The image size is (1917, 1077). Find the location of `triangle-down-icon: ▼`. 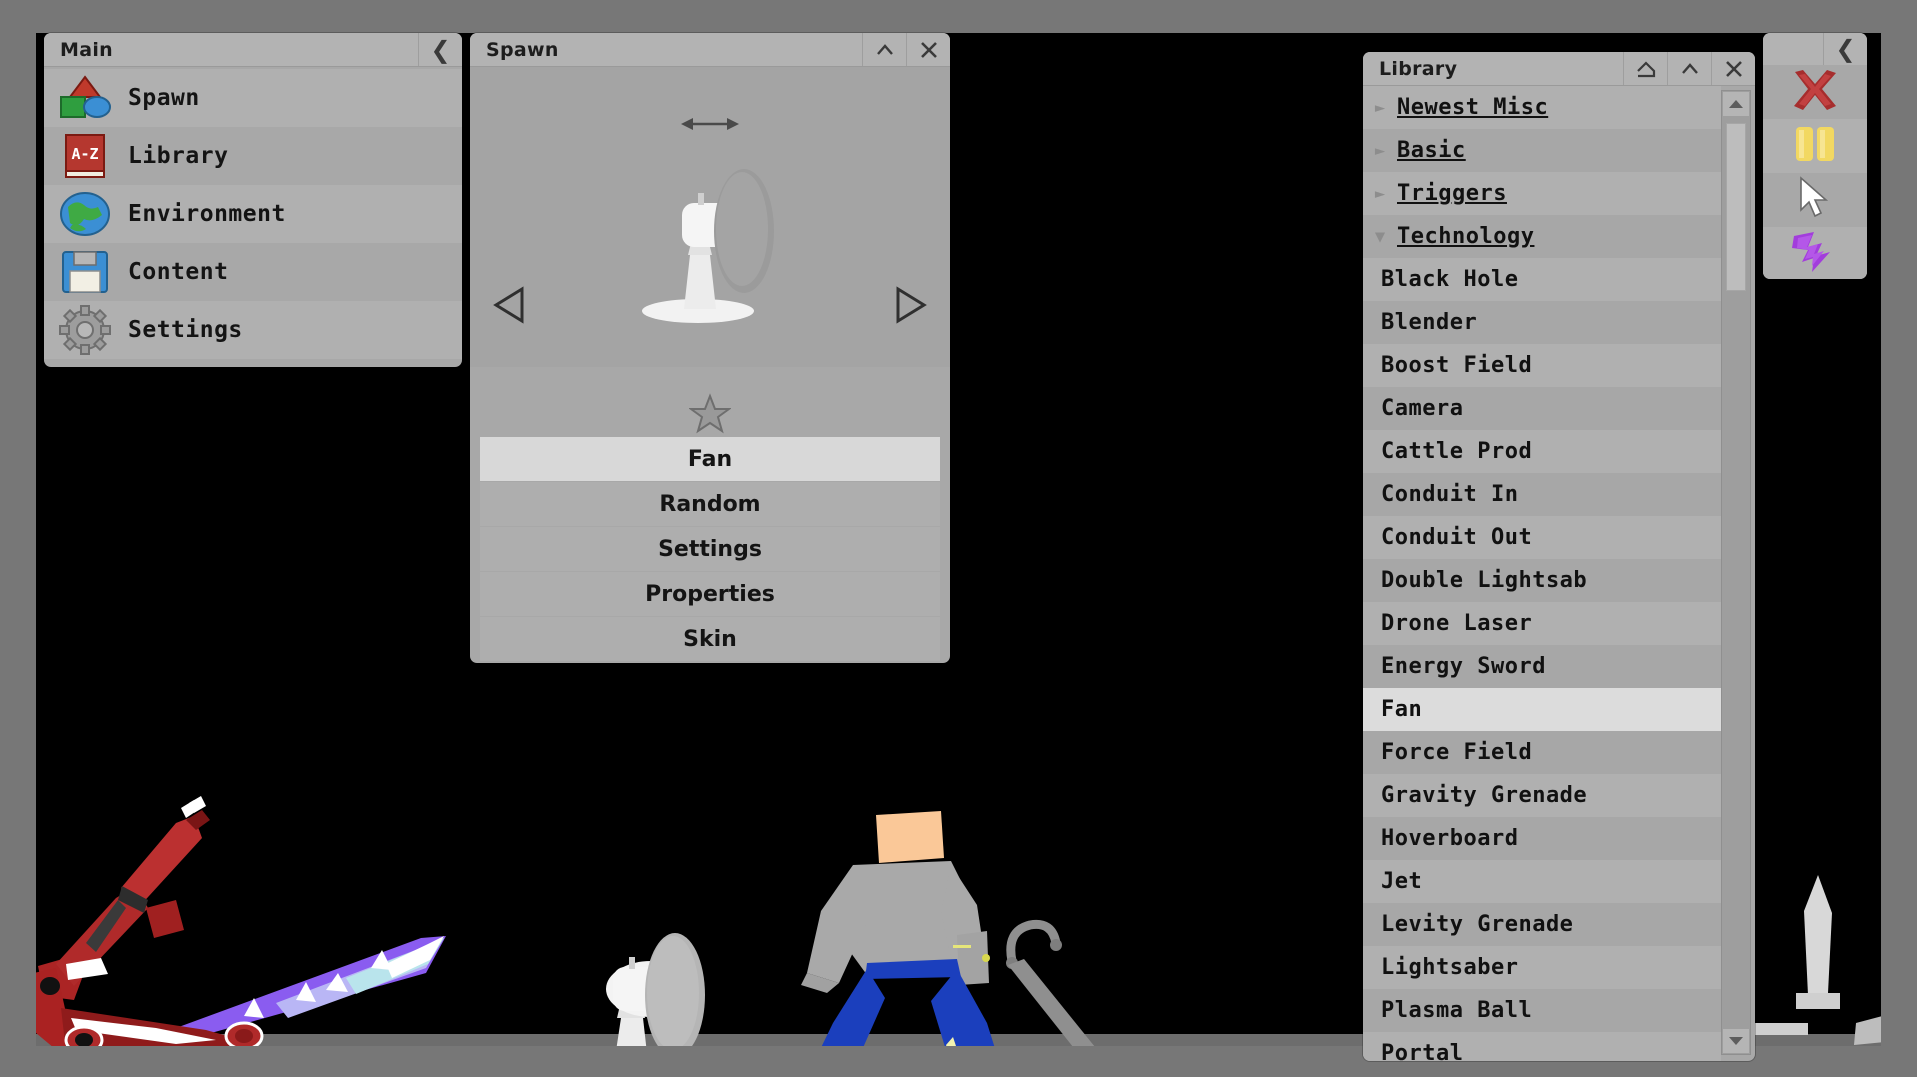

triangle-down-icon: ▼ is located at coordinates (1380, 236).